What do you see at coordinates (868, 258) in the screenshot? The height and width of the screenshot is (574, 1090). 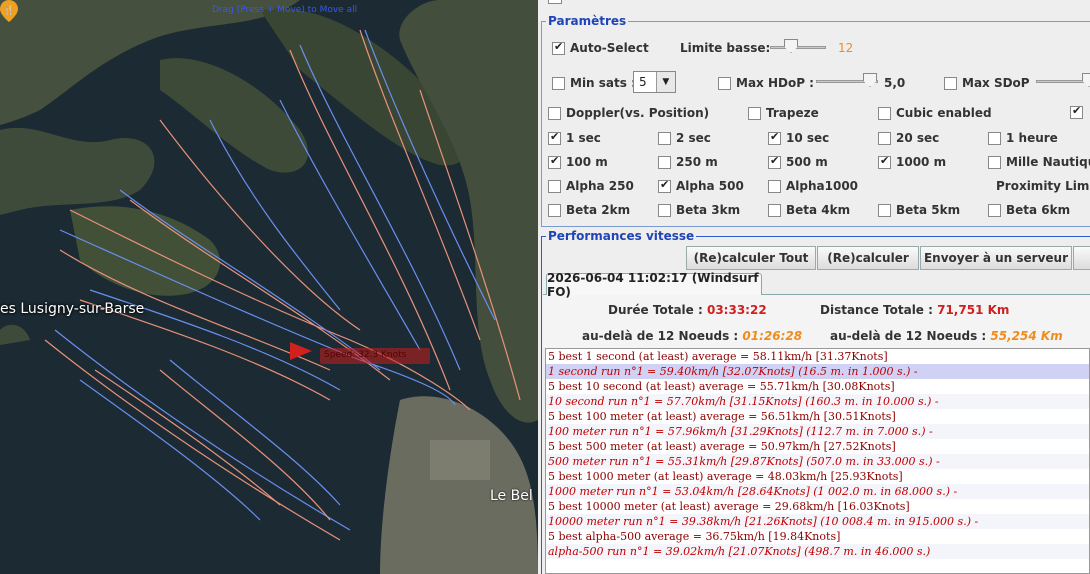 I see `recalc-button: (Re)calculer` at bounding box center [868, 258].